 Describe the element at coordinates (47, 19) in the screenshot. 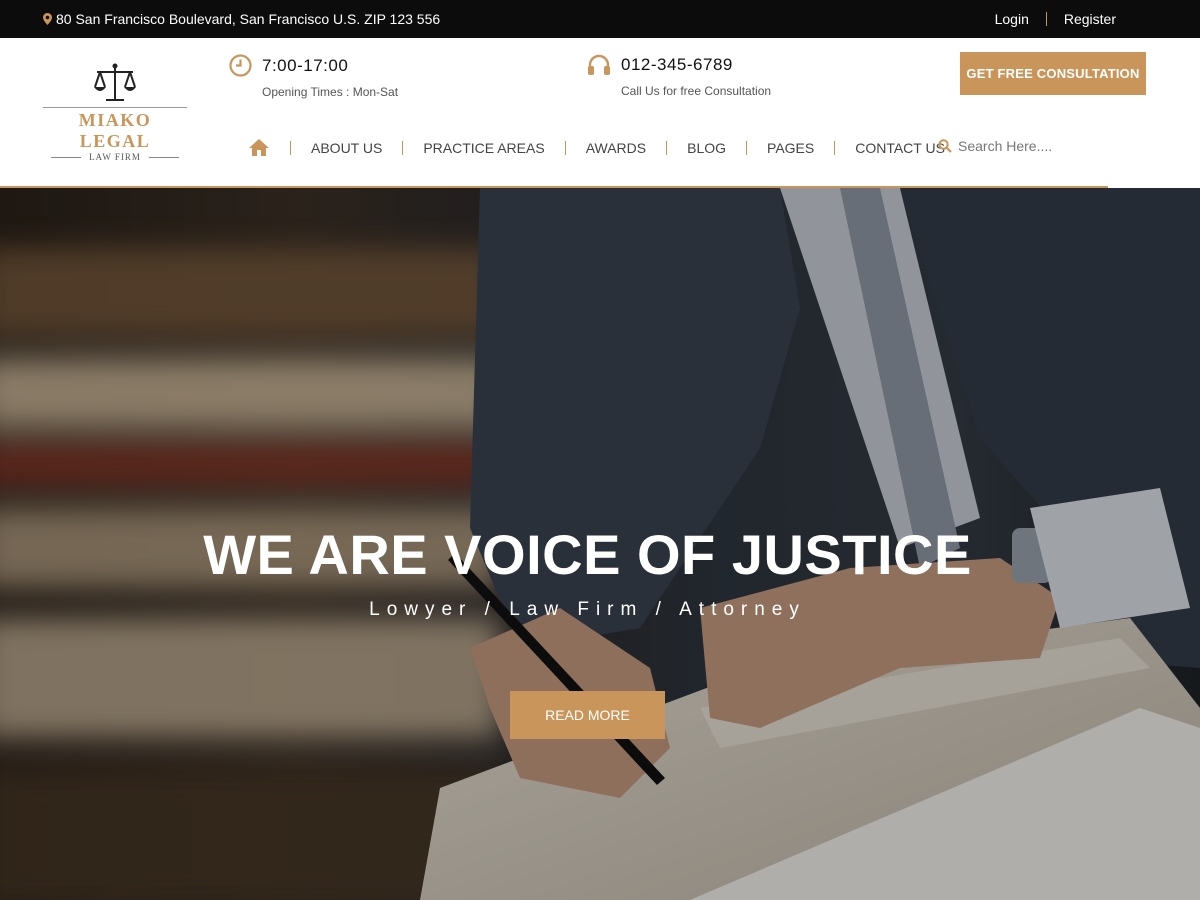

I see `map-pin-icon` at that location.